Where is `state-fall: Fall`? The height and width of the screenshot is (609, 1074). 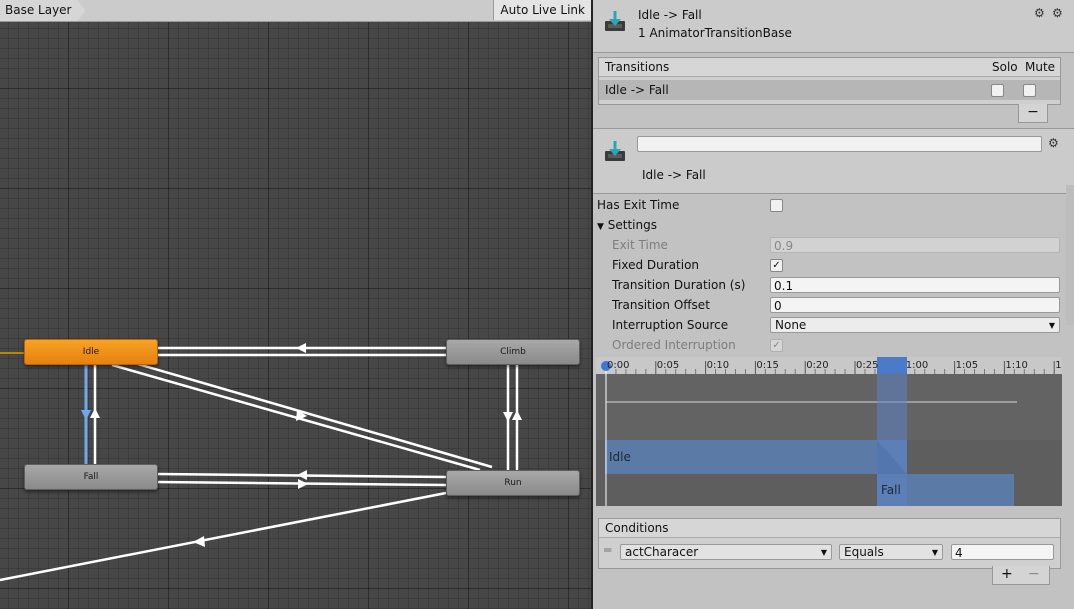
state-fall: Fall is located at coordinates (91, 477).